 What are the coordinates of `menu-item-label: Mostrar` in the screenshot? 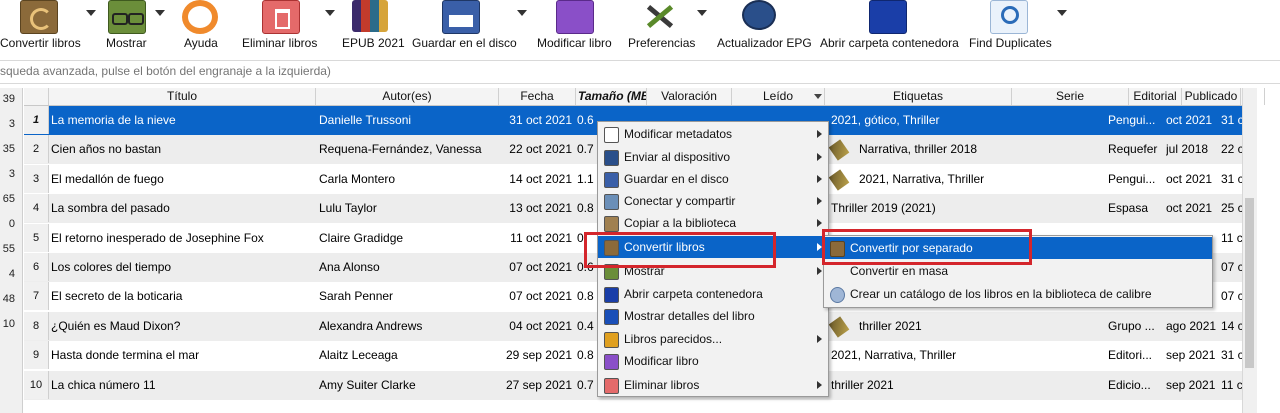 It's located at (644, 271).